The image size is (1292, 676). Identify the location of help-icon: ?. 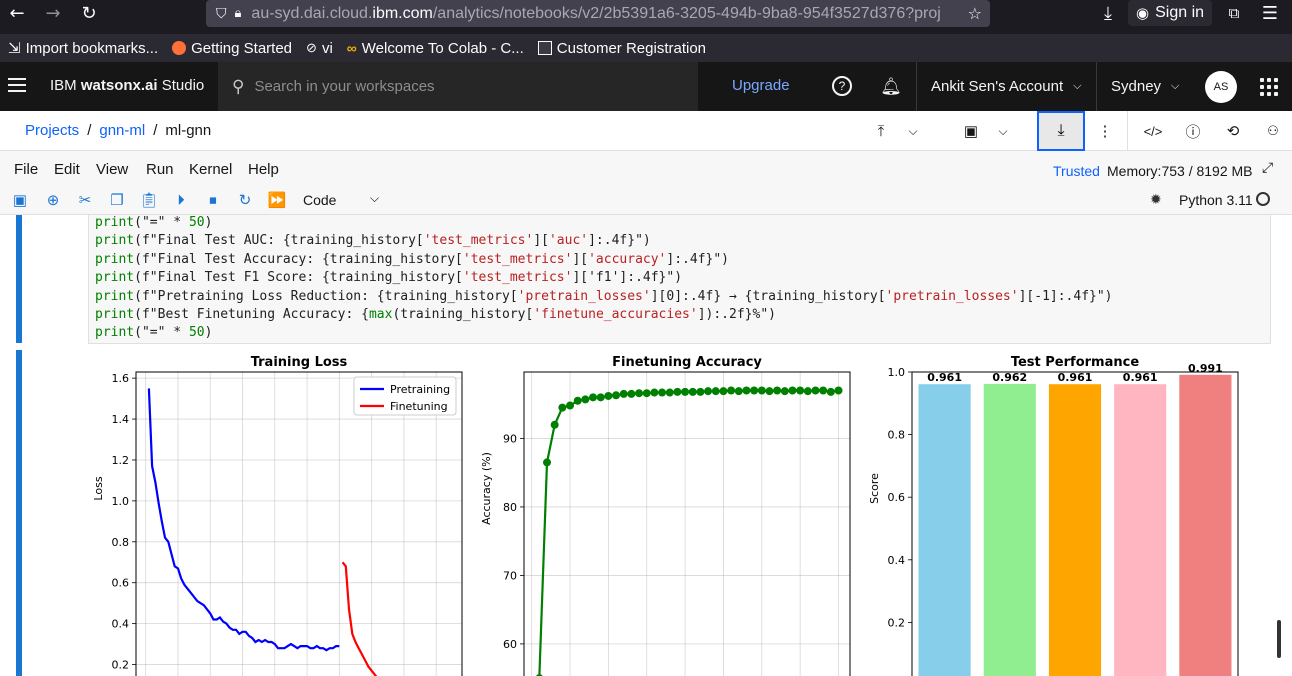
(842, 86).